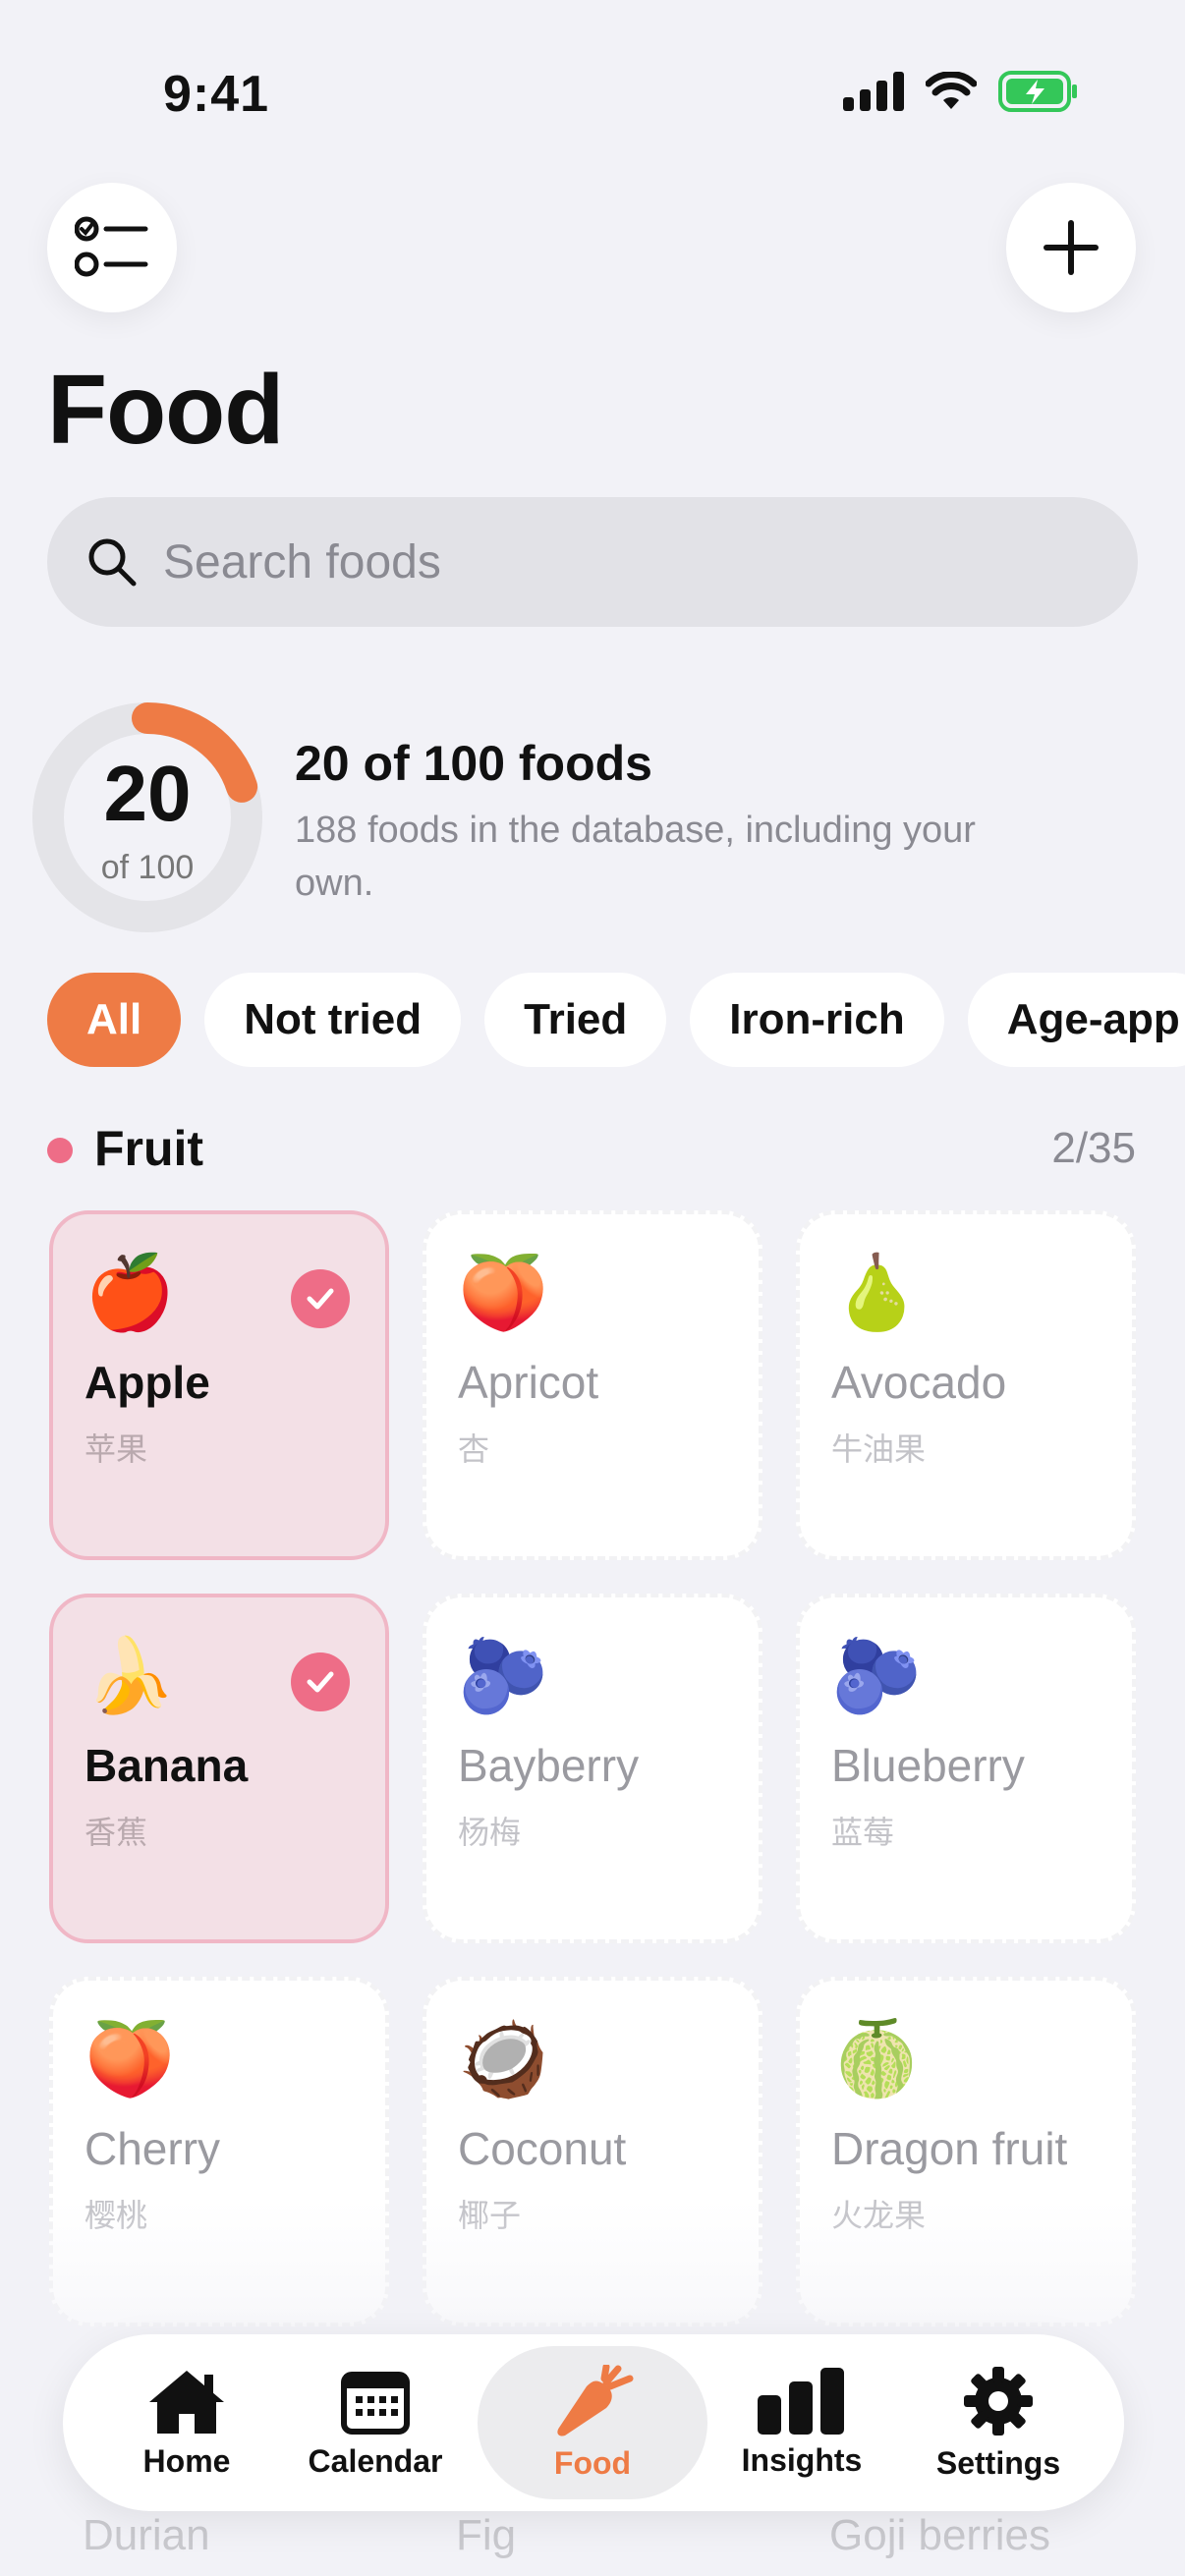  I want to click on section-title: Fruit, so click(149, 1148).